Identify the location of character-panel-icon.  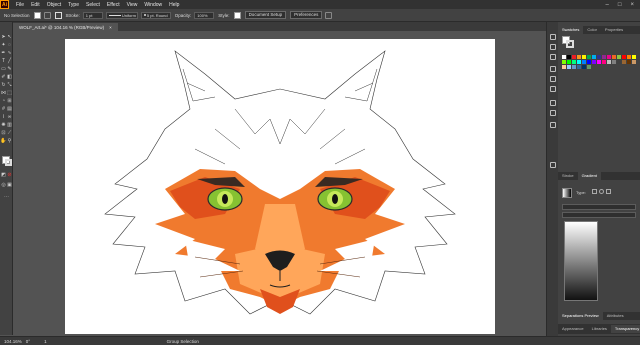
(553, 165).